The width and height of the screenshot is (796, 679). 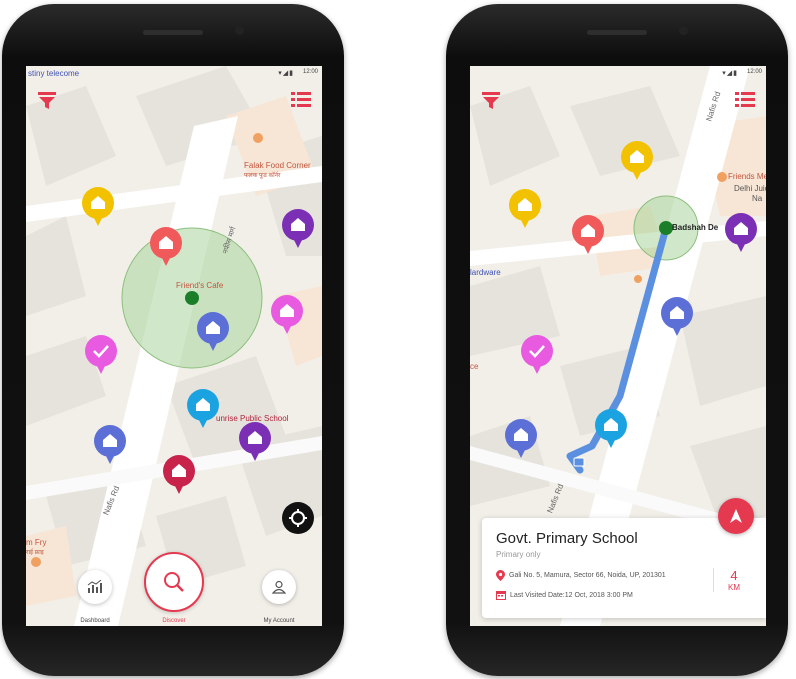 I want to click on search-icon, so click(x=174, y=582).